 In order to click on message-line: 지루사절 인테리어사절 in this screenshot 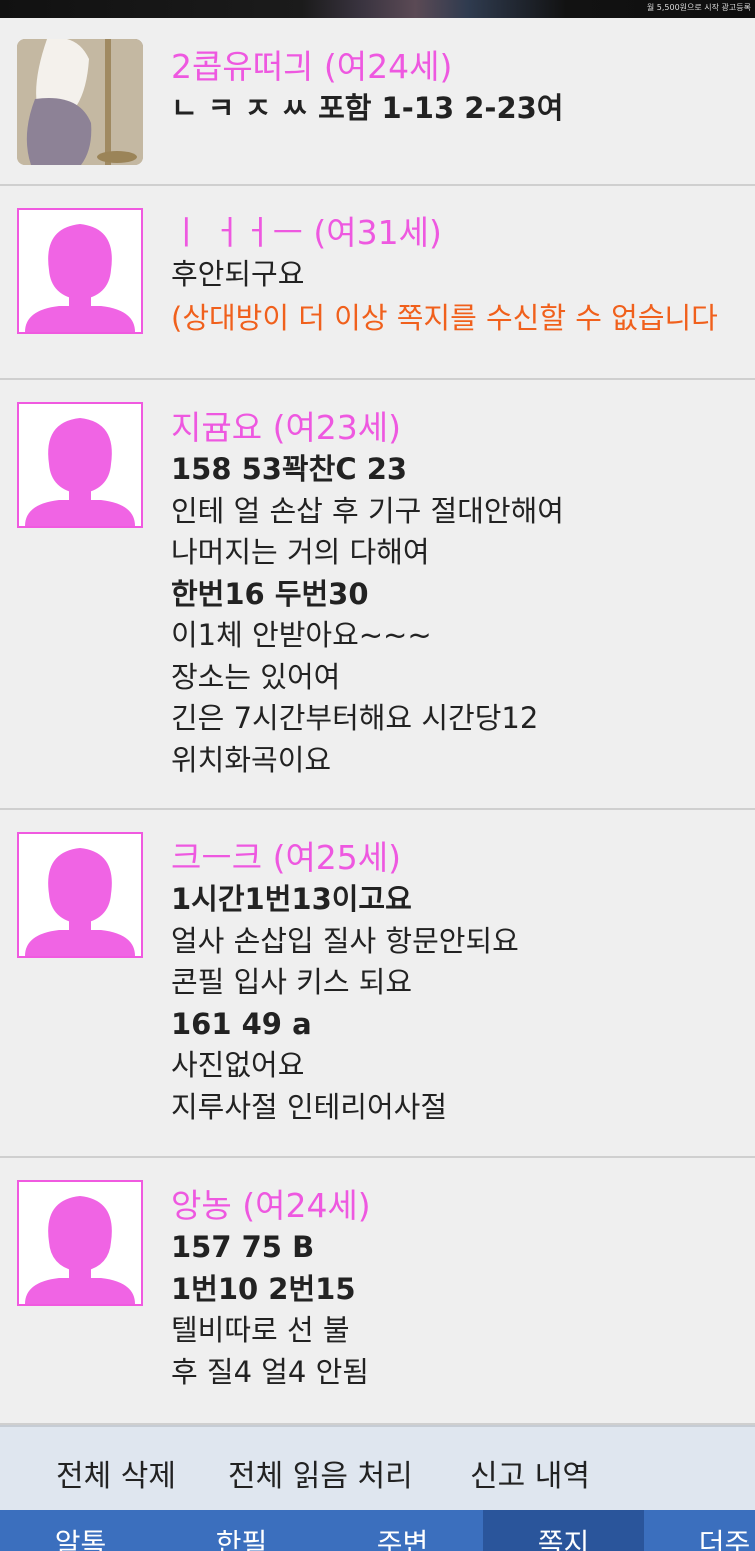, I will do `click(309, 1106)`.